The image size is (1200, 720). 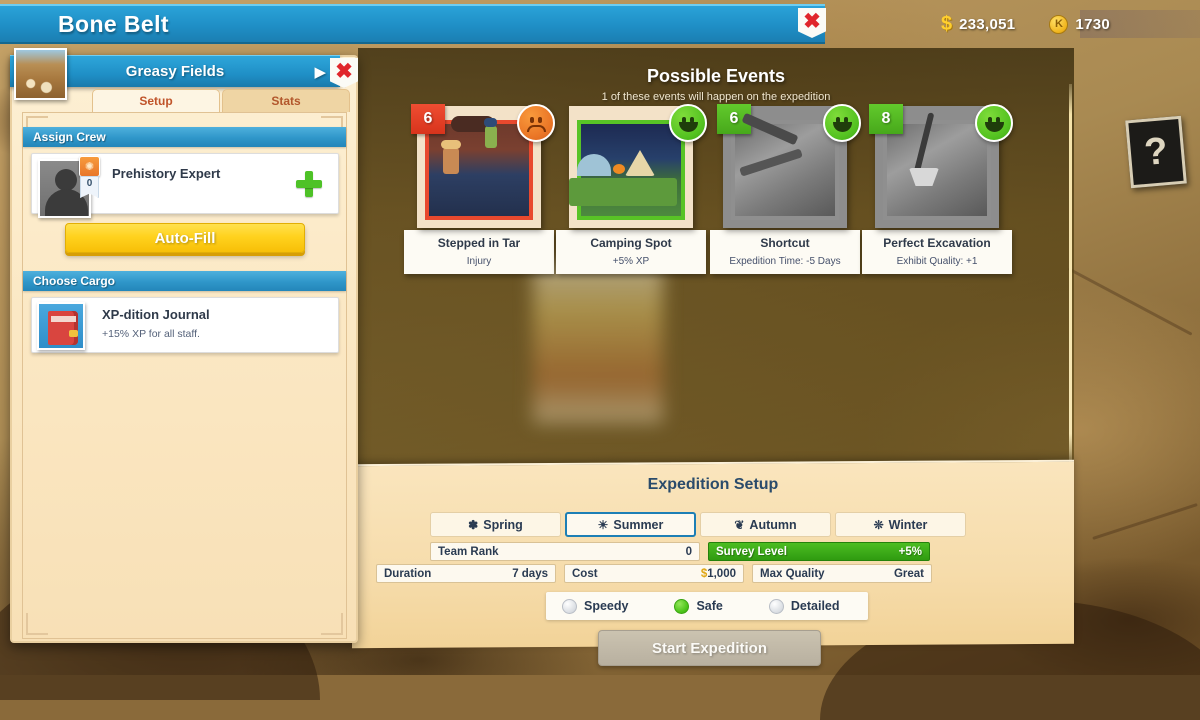 I want to click on cost-stat: Cost $1,000, so click(x=654, y=573).